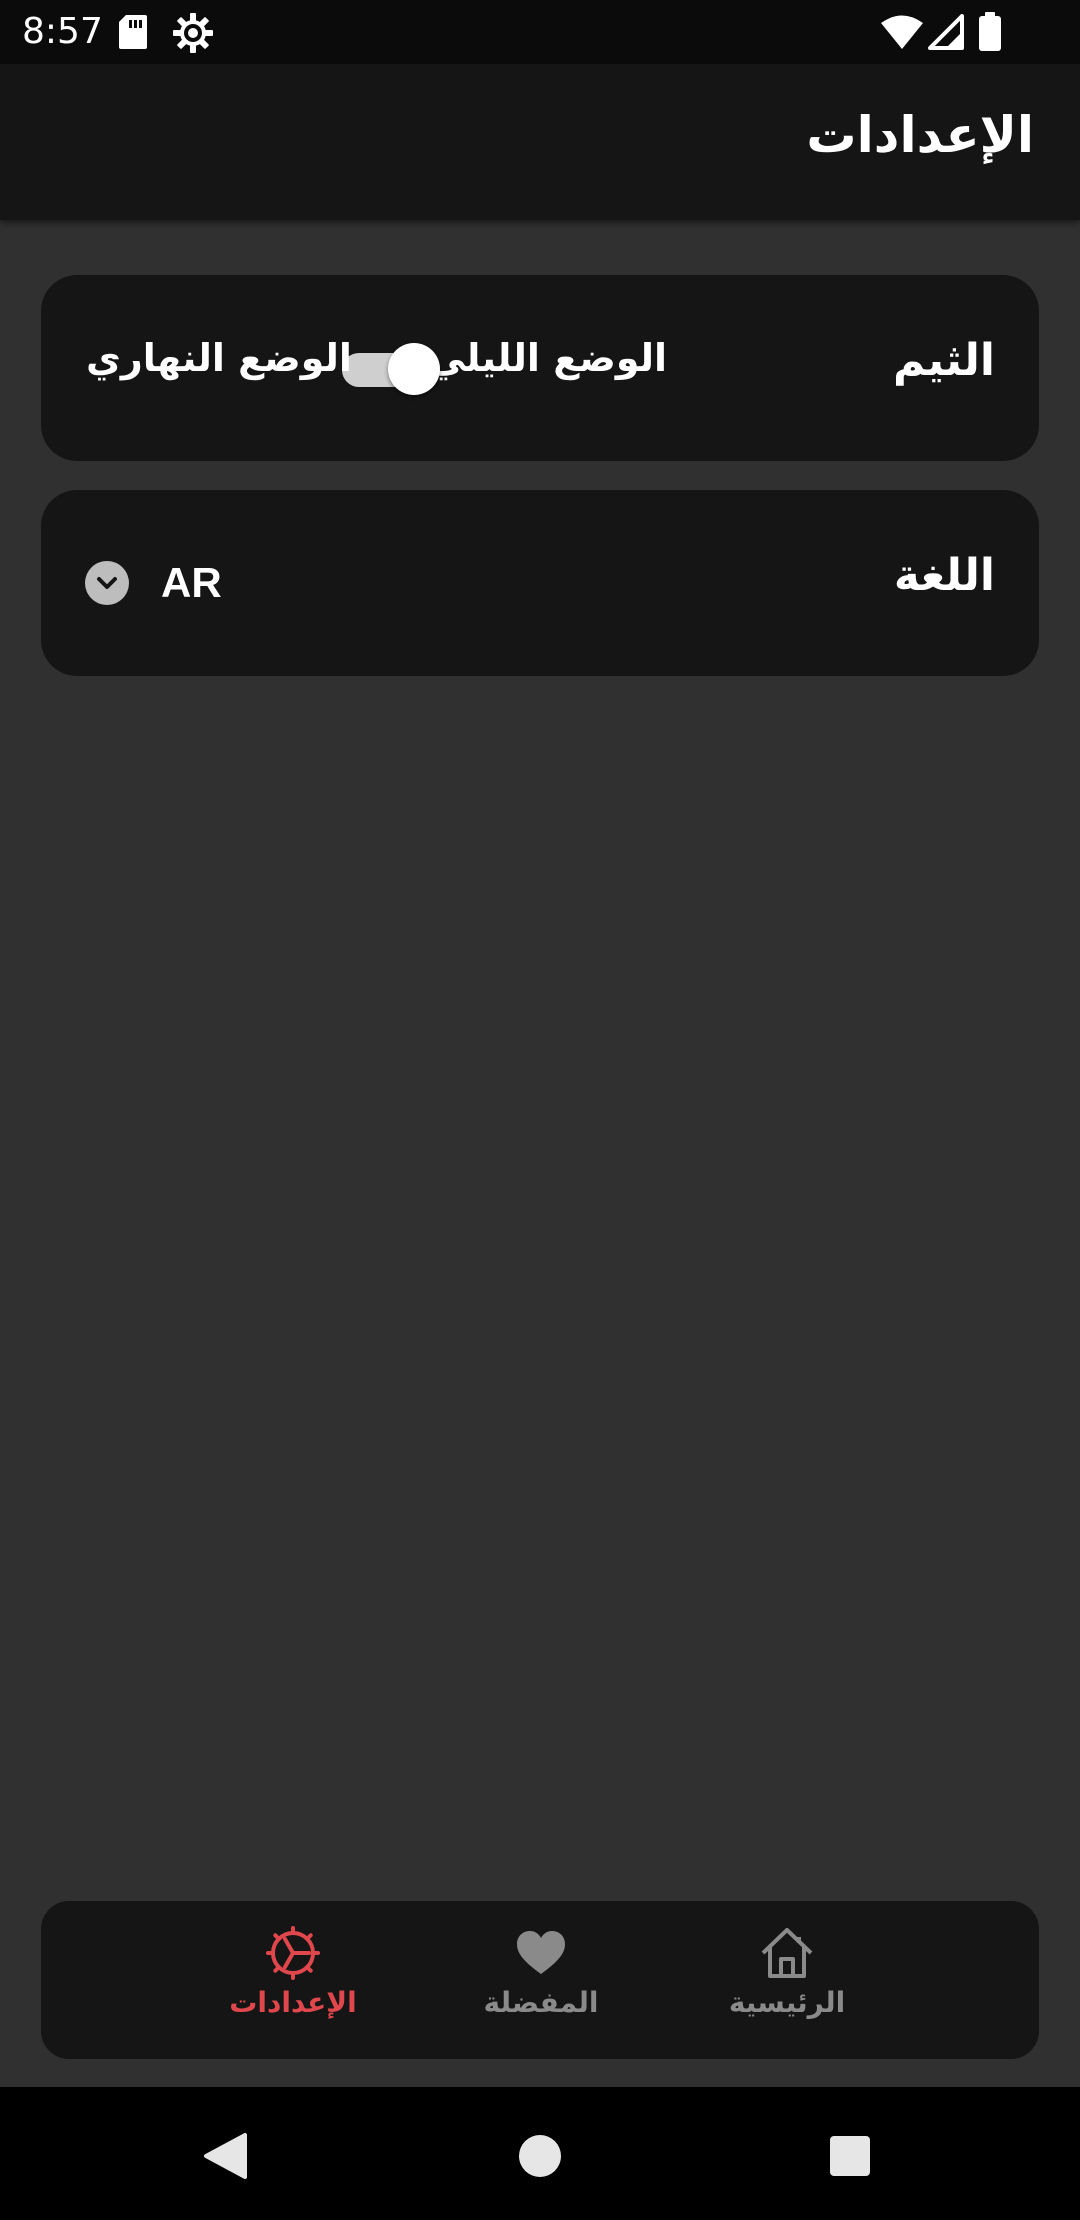  I want to click on language-label: اللغة, so click(944, 575).